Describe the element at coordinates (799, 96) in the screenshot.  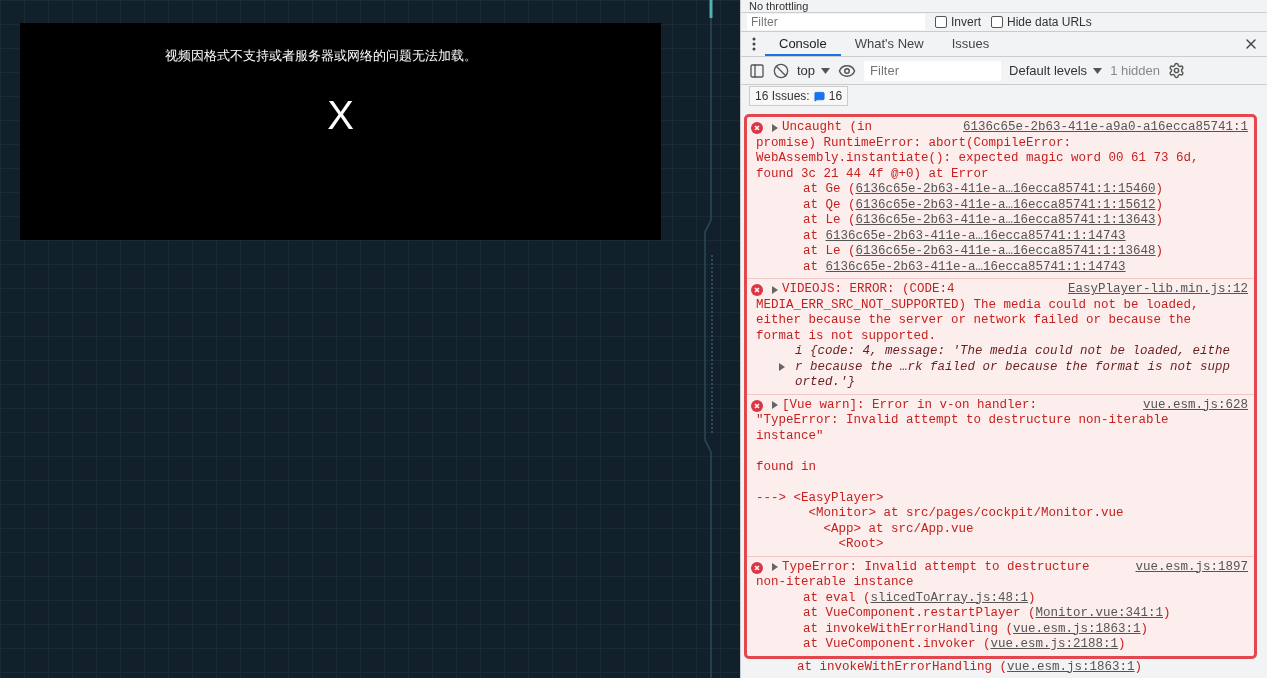
I see `issues-counter: 16 Issues: 16` at that location.